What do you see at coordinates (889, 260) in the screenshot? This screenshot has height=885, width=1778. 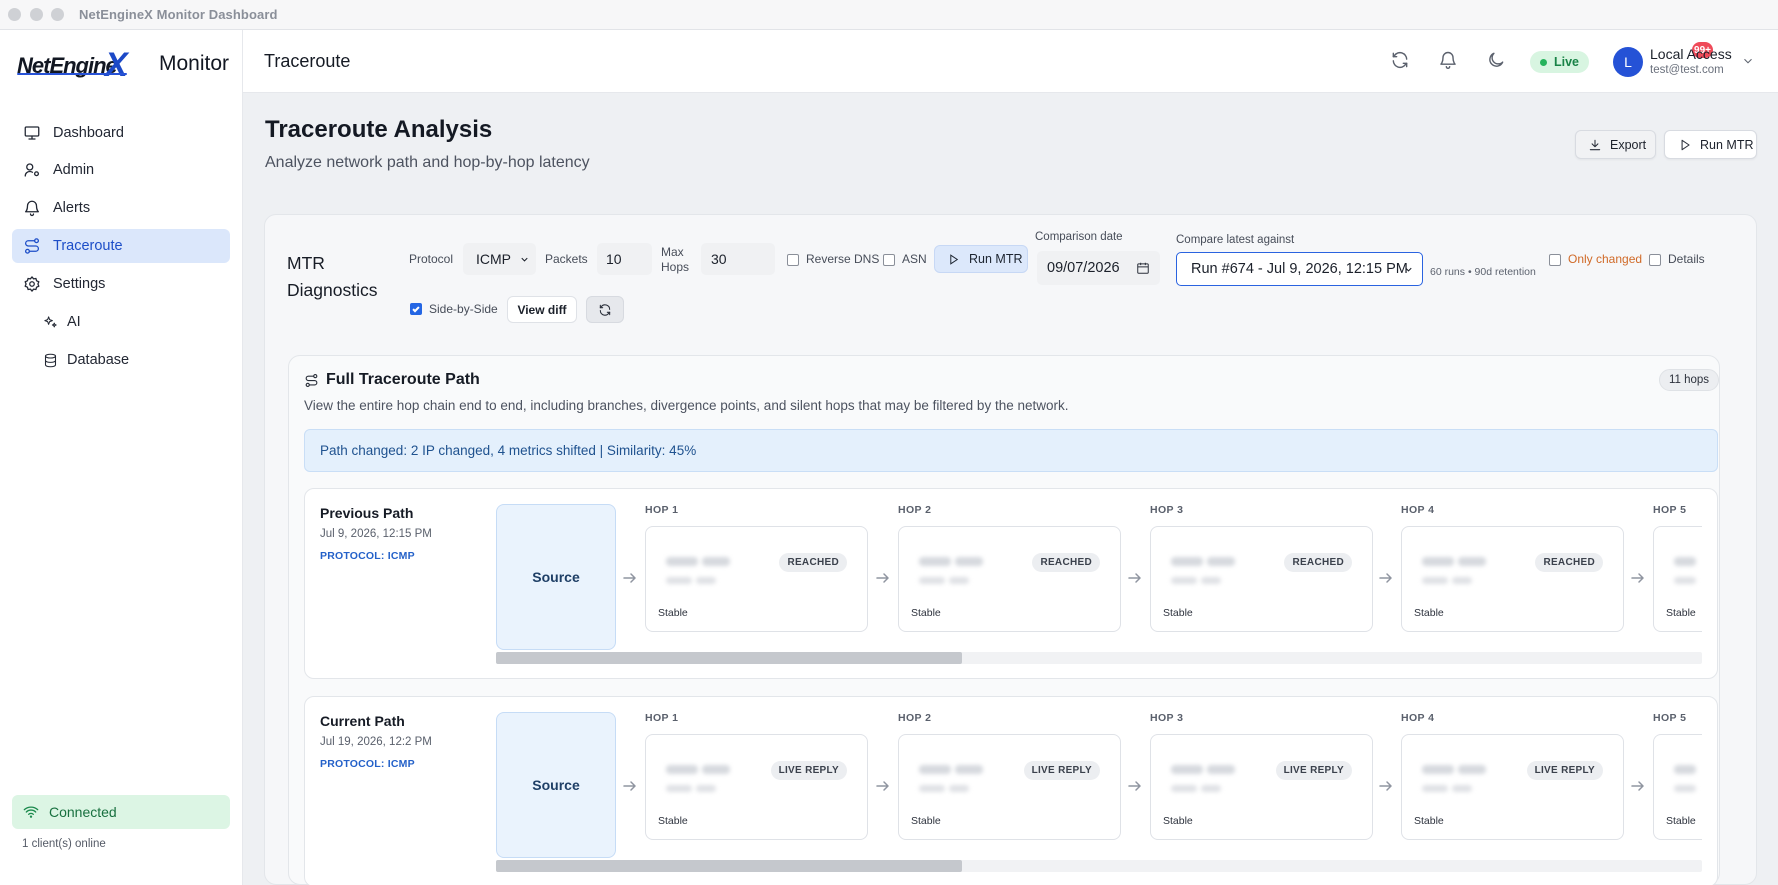 I see `asn-checkbox` at bounding box center [889, 260].